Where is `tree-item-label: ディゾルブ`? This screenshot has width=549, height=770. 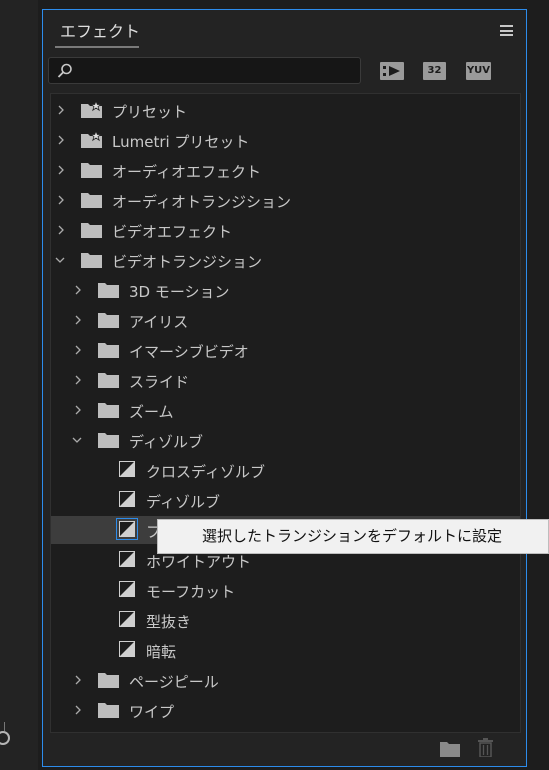
tree-item-label: ディゾルブ is located at coordinates (166, 442).